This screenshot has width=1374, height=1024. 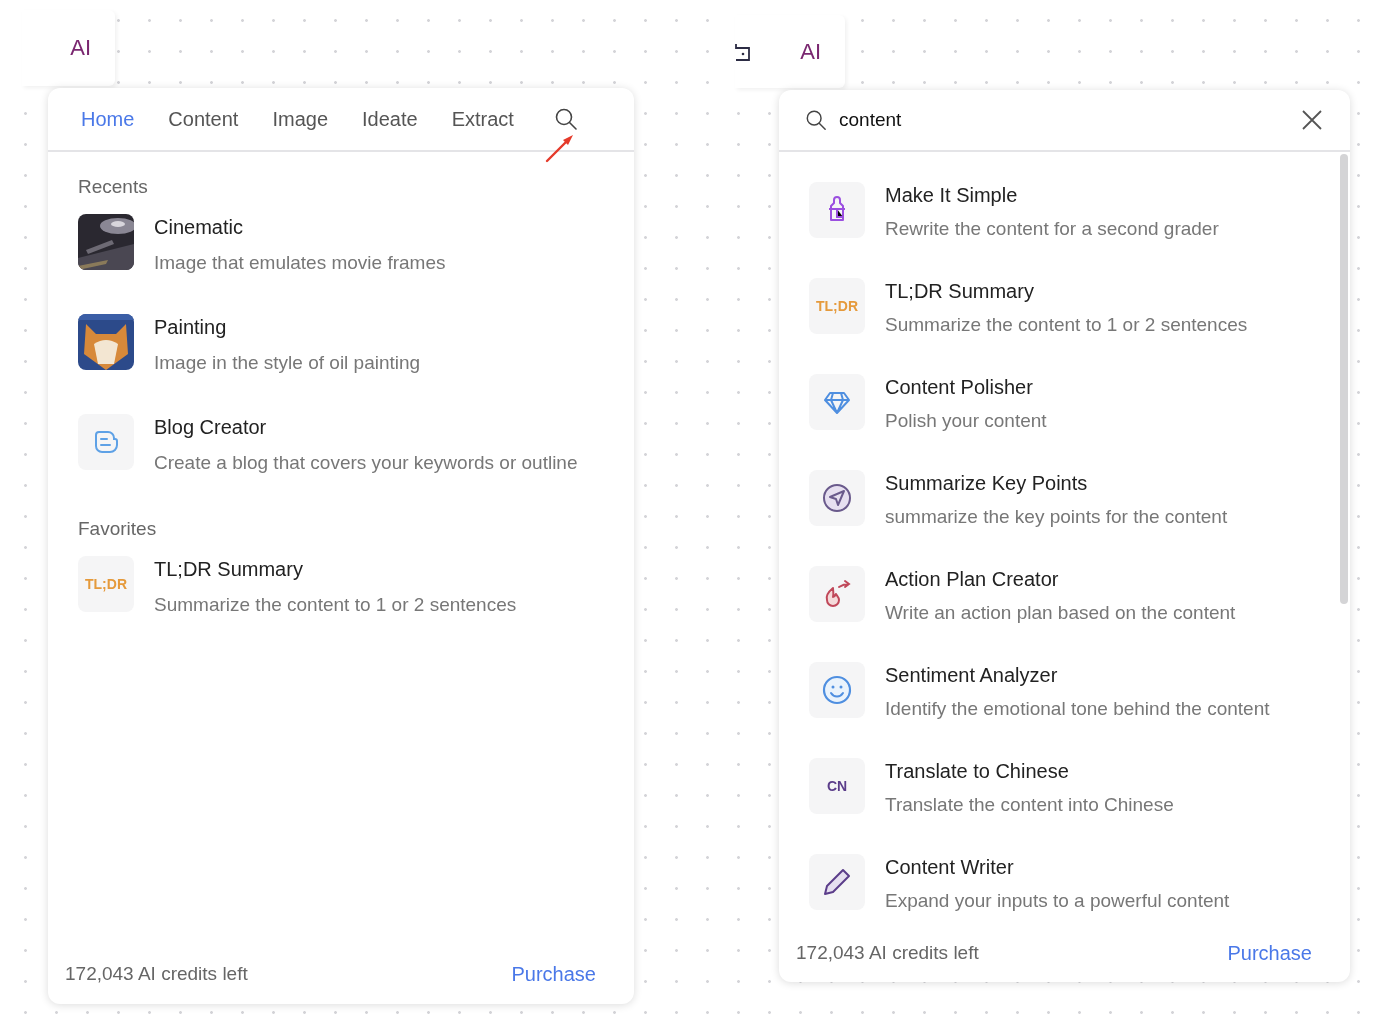 What do you see at coordinates (203, 119) in the screenshot?
I see `tab: Content` at bounding box center [203, 119].